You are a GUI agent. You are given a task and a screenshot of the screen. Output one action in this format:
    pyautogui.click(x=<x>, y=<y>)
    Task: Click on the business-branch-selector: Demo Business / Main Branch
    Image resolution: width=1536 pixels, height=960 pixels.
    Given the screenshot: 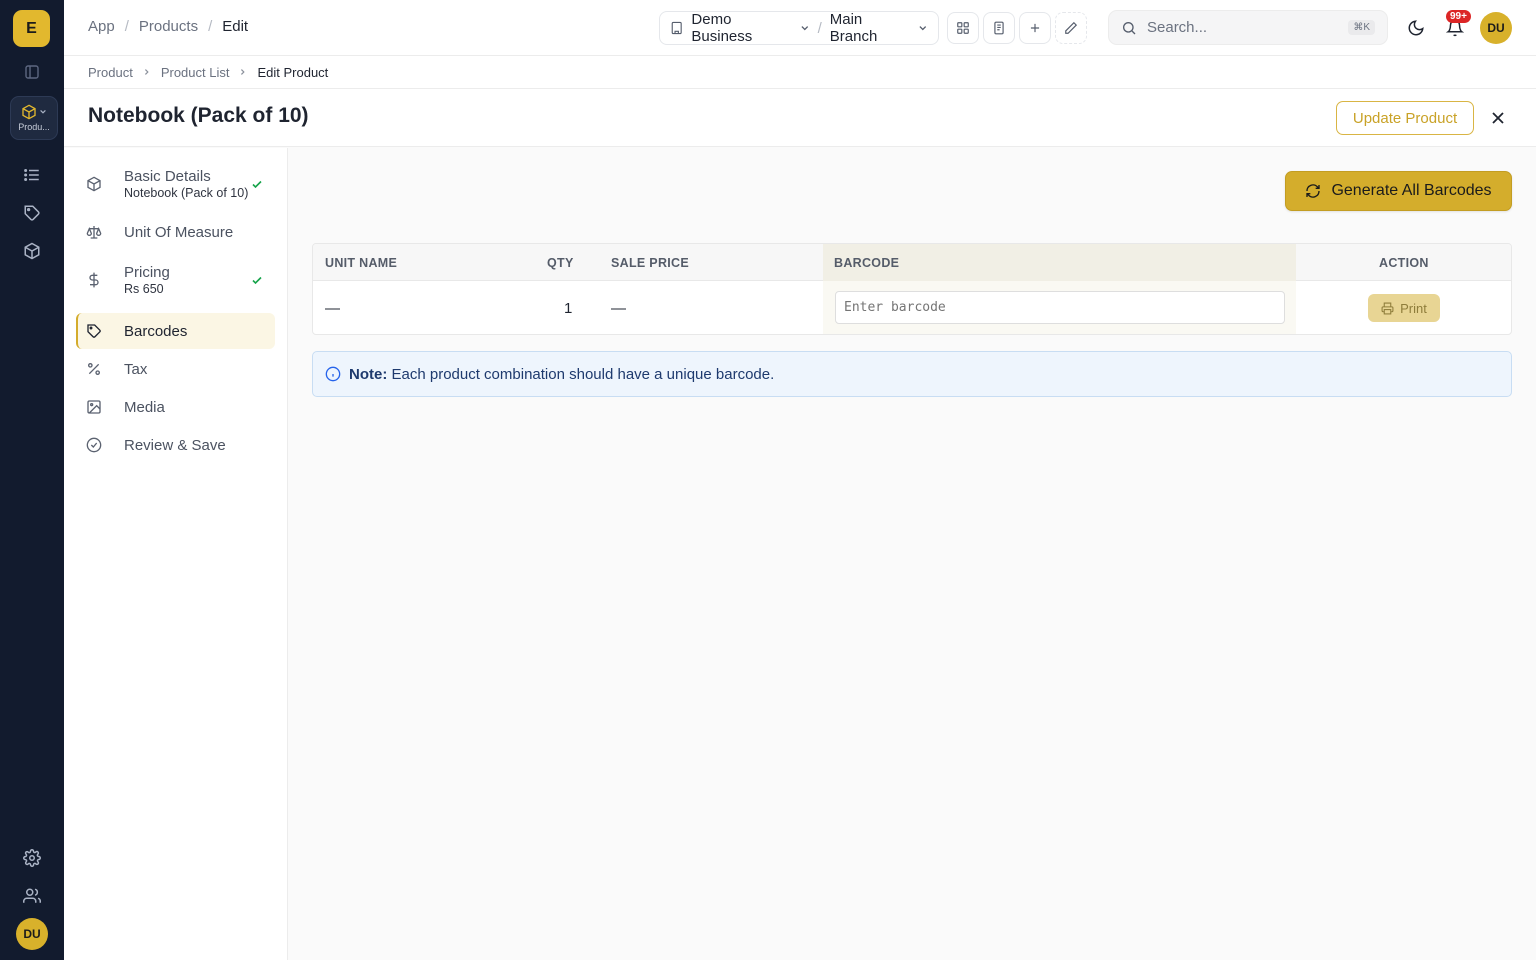 What is the action you would take?
    pyautogui.click(x=799, y=28)
    